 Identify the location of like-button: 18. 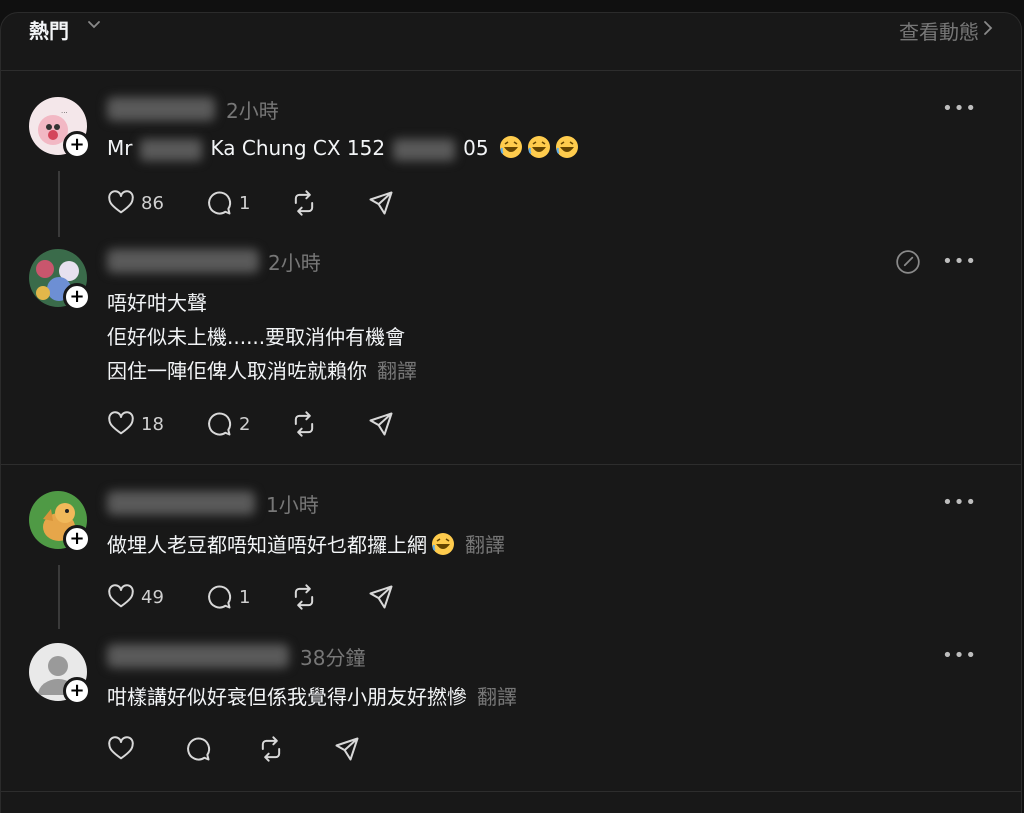
(135, 424).